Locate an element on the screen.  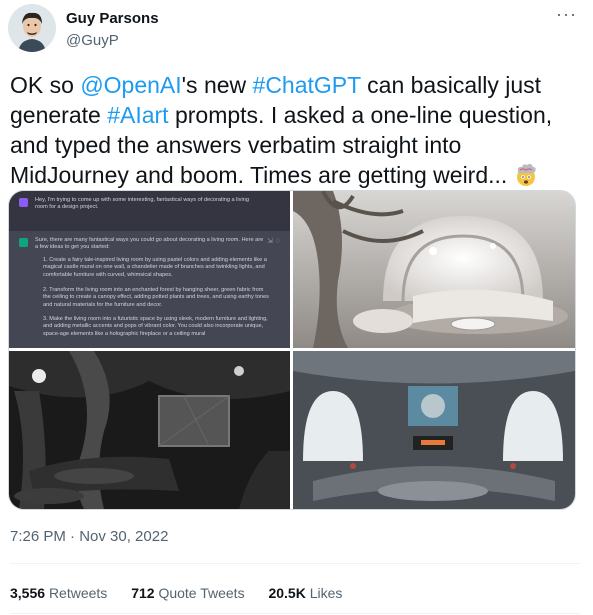
futuristic-living-room-image is located at coordinates (434, 430).